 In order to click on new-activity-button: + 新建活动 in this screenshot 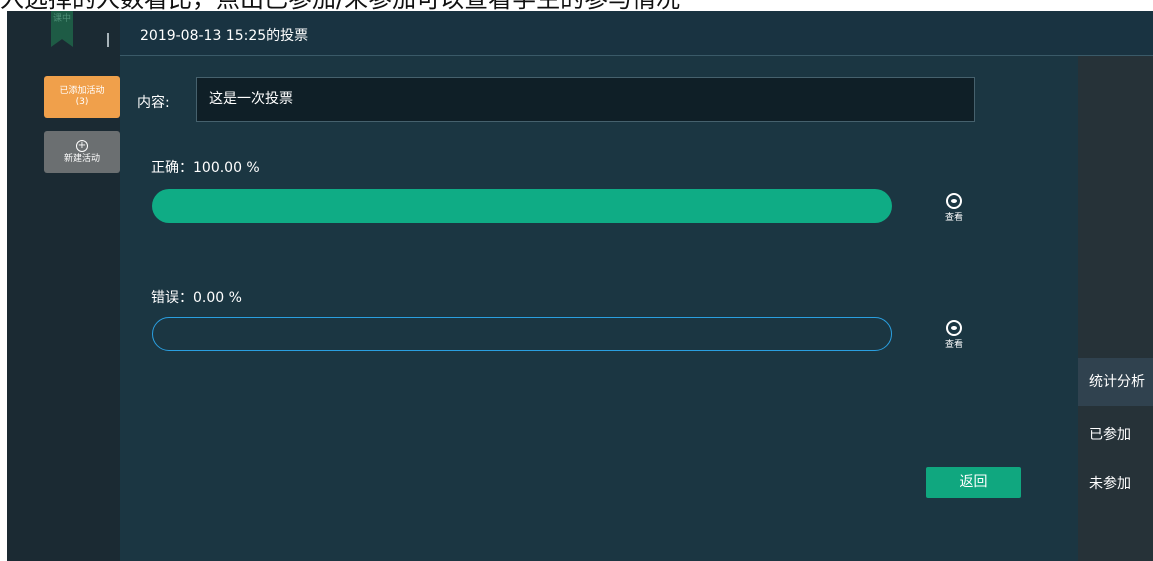, I will do `click(82, 152)`.